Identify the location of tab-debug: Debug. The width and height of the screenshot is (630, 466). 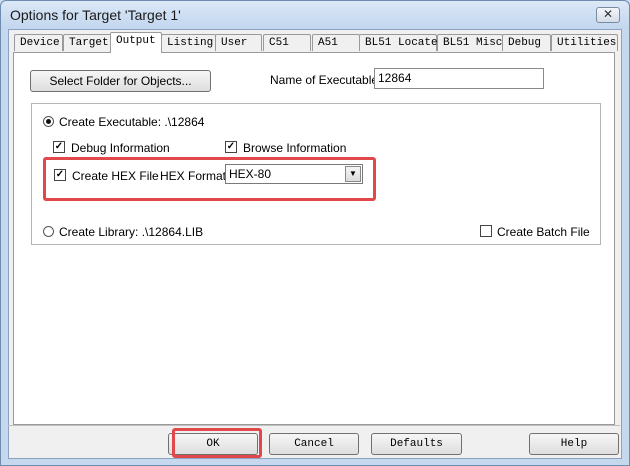
(526, 42).